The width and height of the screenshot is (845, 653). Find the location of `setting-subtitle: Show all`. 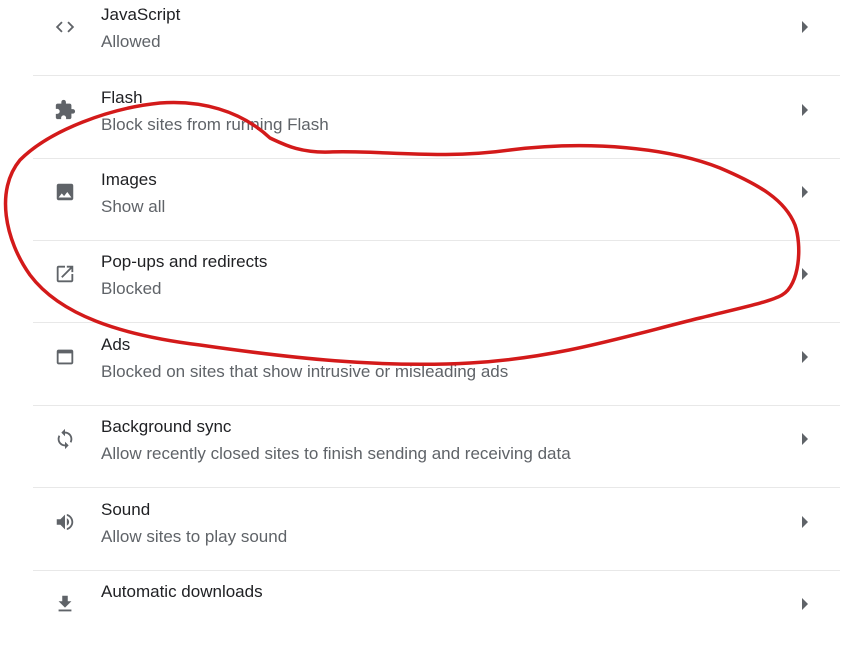

setting-subtitle: Show all is located at coordinates (133, 206).